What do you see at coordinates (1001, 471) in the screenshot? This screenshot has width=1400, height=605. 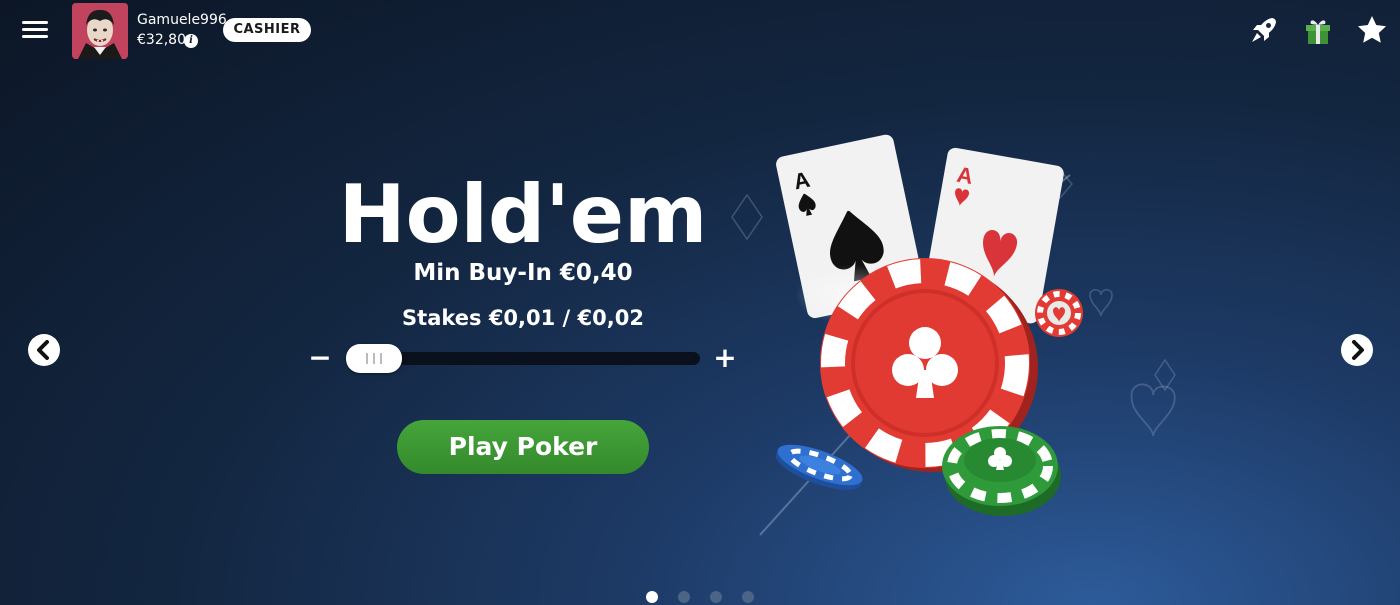 I see `green-club-chip` at bounding box center [1001, 471].